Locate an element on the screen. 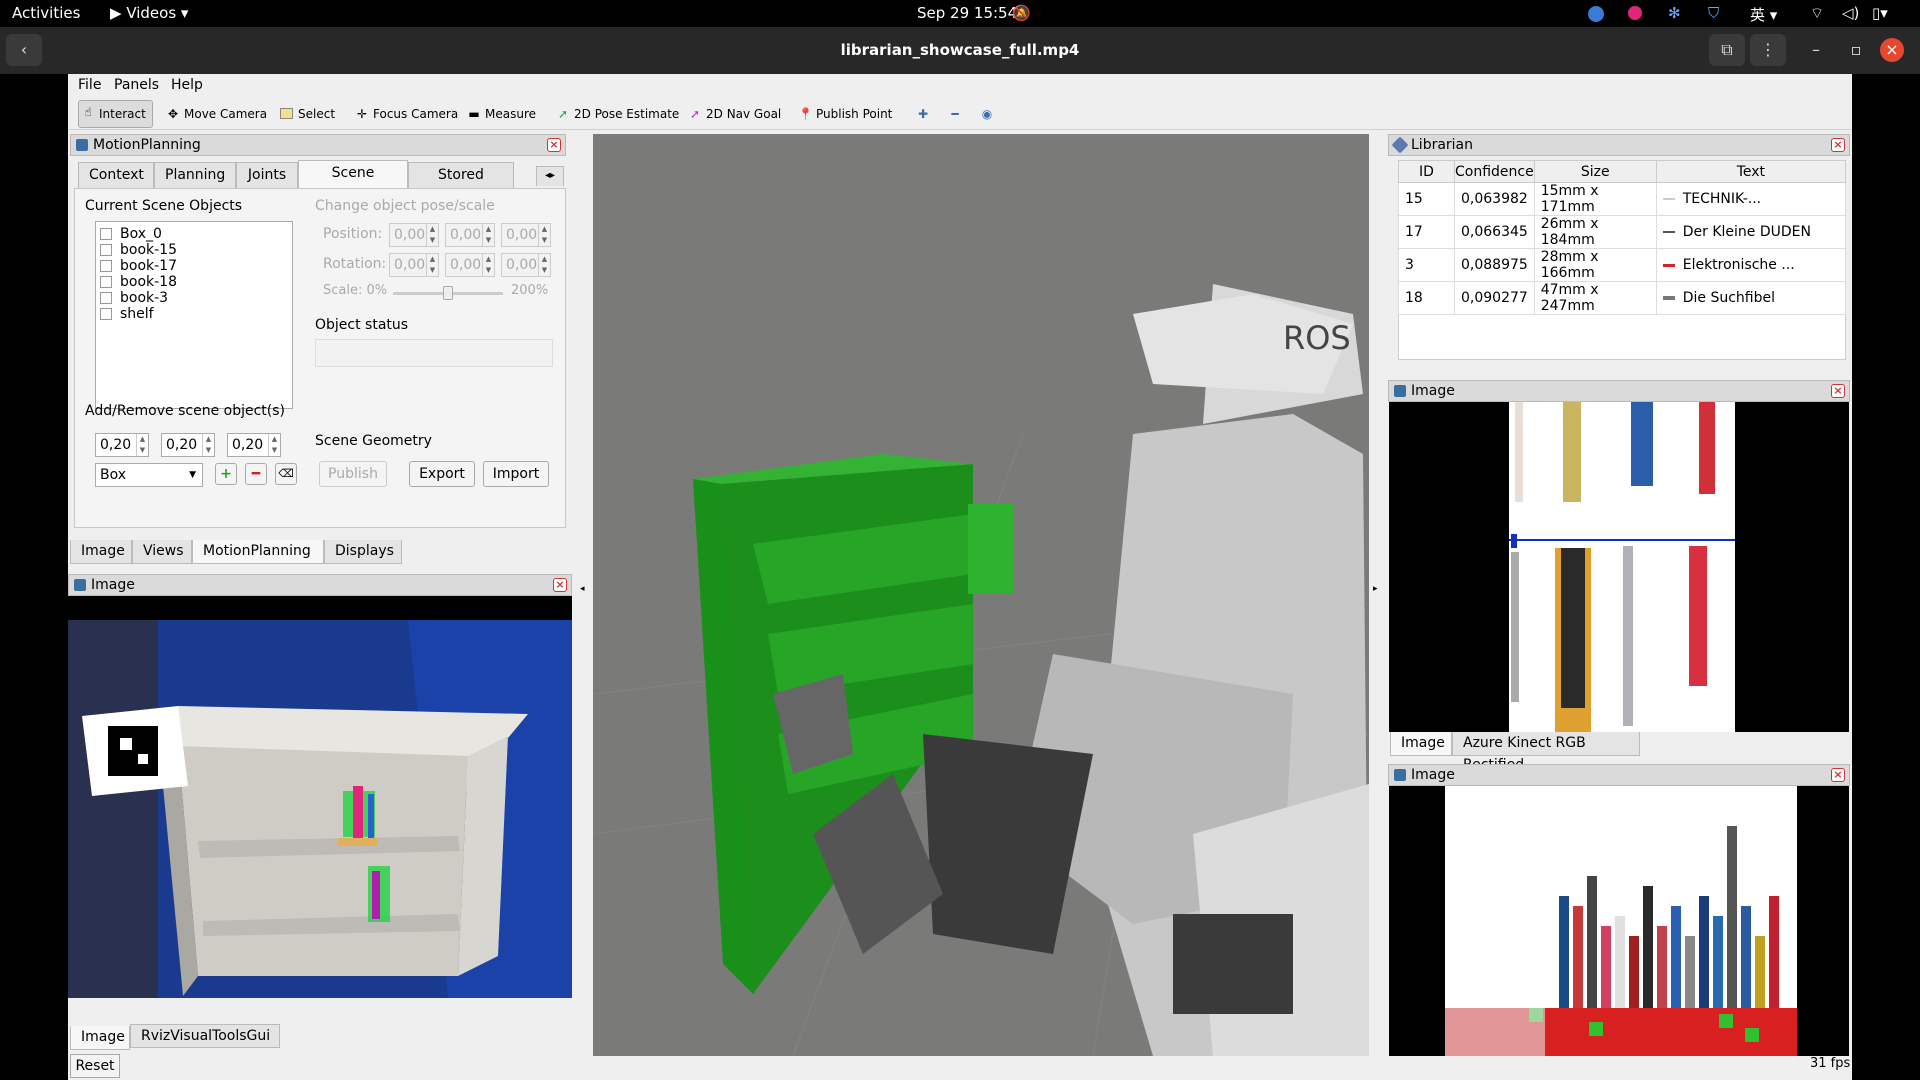  remove-object-button: ━ is located at coordinates (256, 474).